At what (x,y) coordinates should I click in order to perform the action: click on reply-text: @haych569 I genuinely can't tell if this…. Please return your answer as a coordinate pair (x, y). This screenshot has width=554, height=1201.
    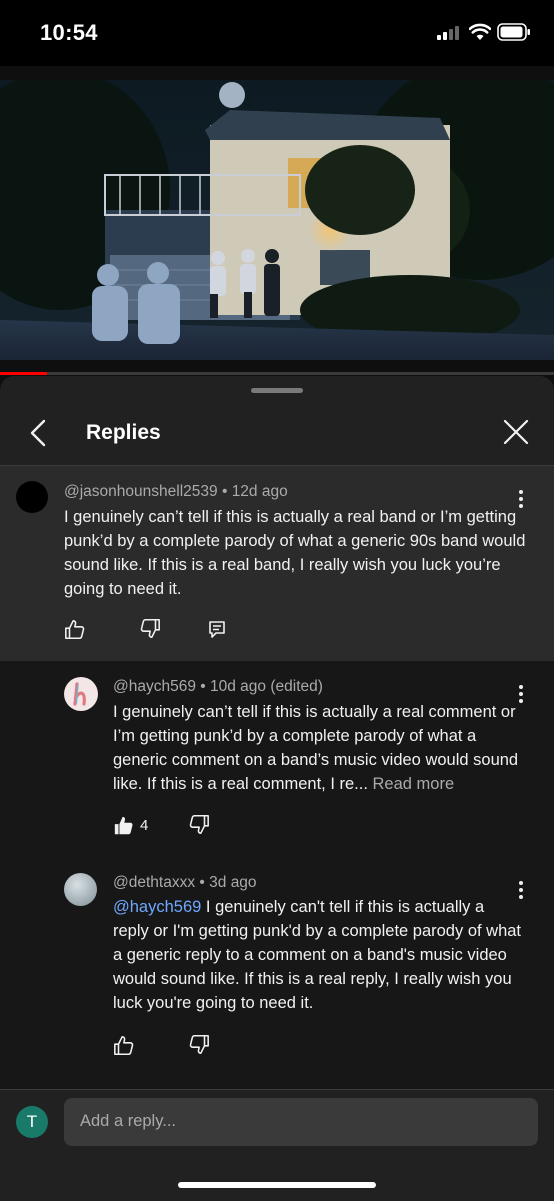
    Looking at the image, I should click on (318, 955).